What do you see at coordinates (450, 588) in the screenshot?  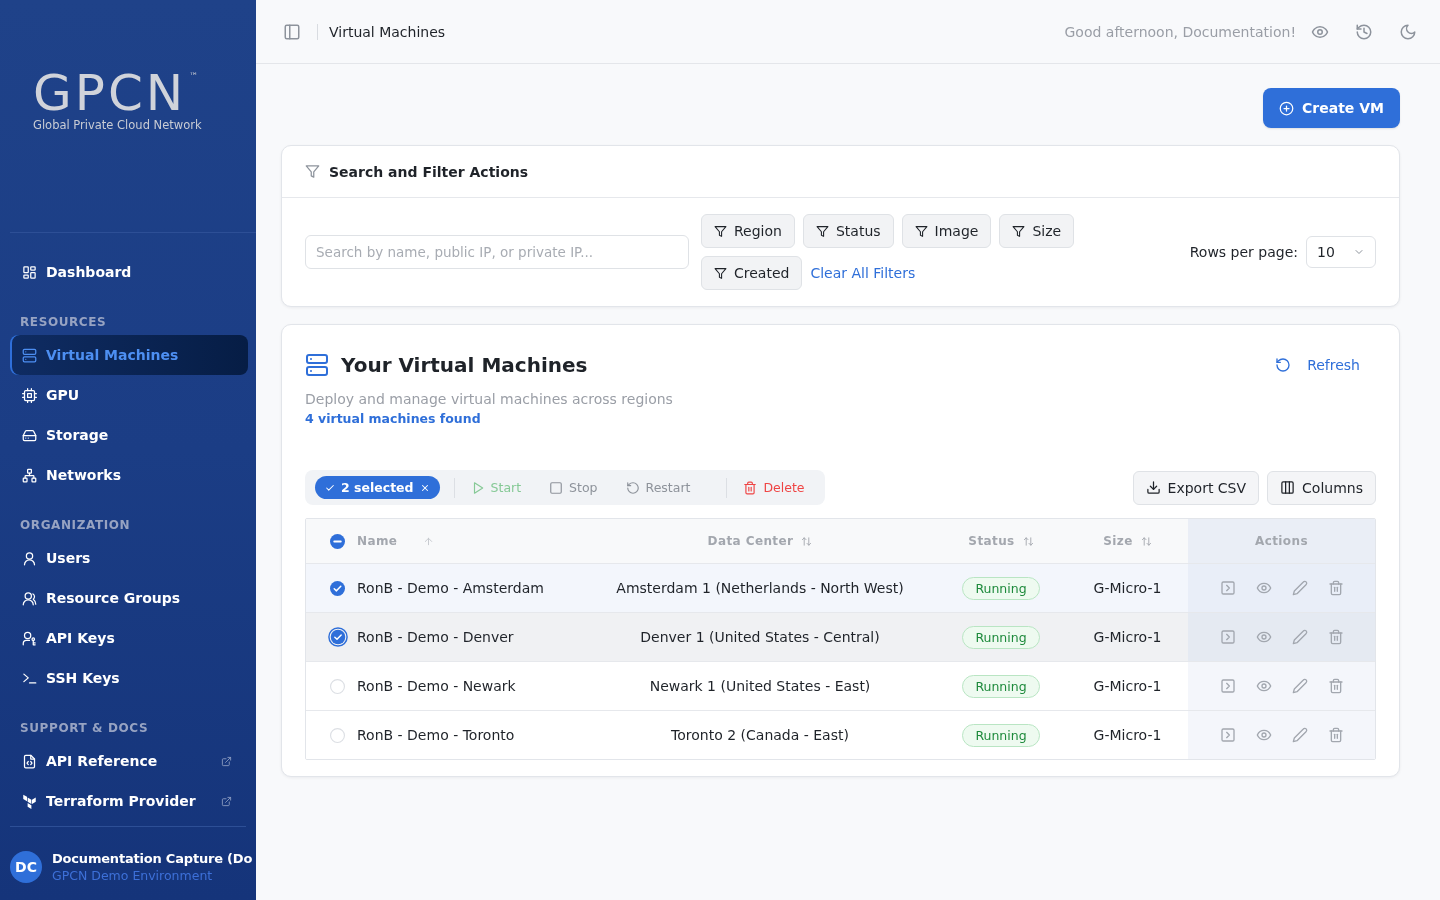 I see `vm-name: RonB - Demo - Amsterdam` at bounding box center [450, 588].